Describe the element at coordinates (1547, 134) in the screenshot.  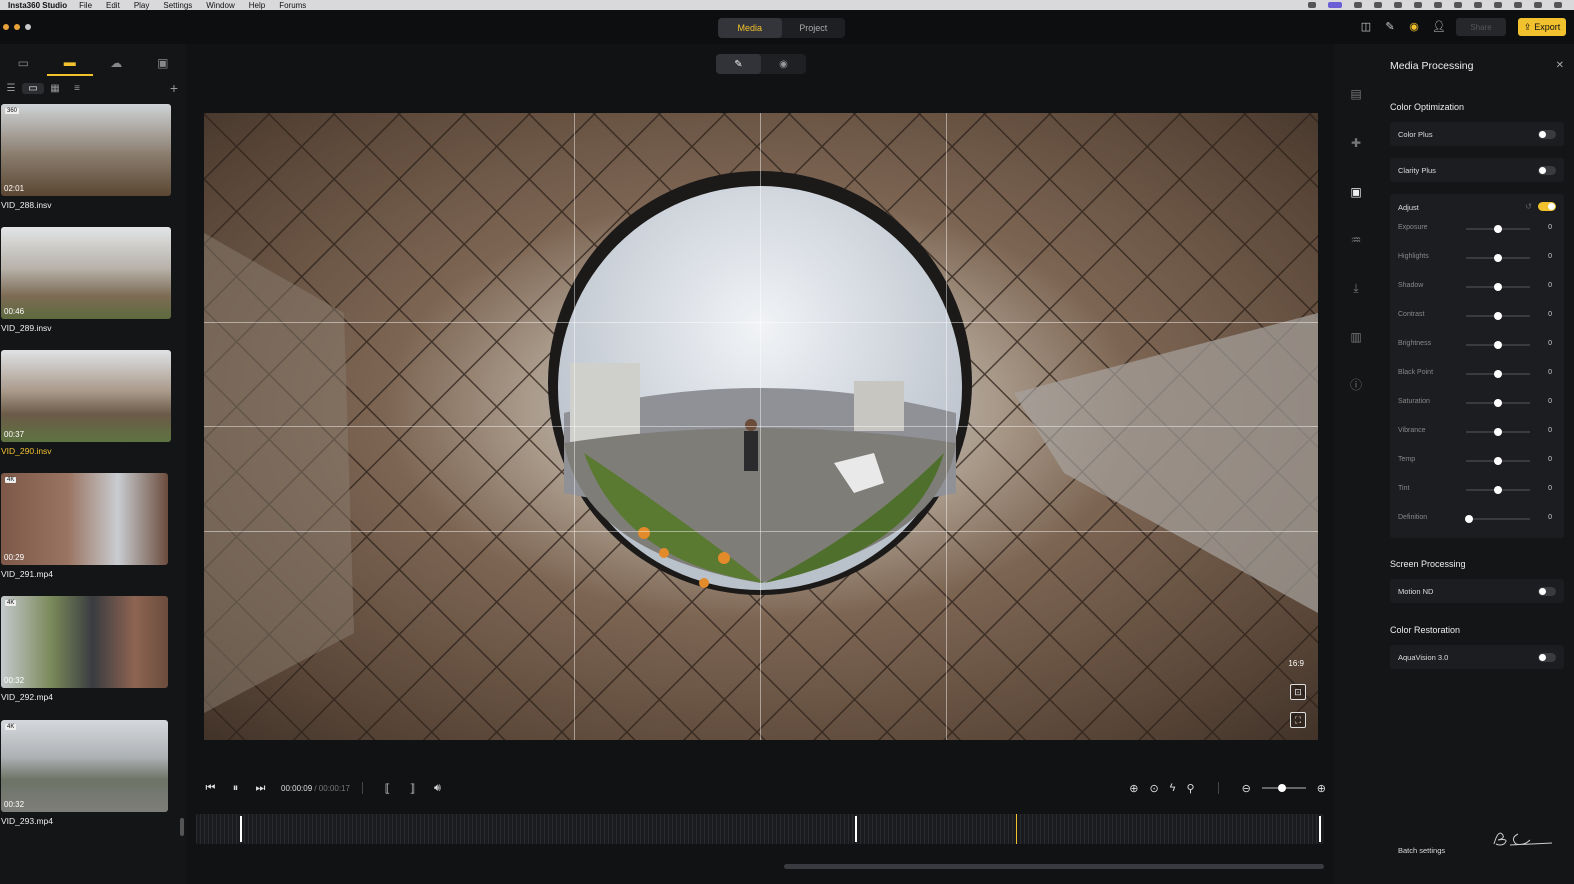
I see `color-plus-toggle` at that location.